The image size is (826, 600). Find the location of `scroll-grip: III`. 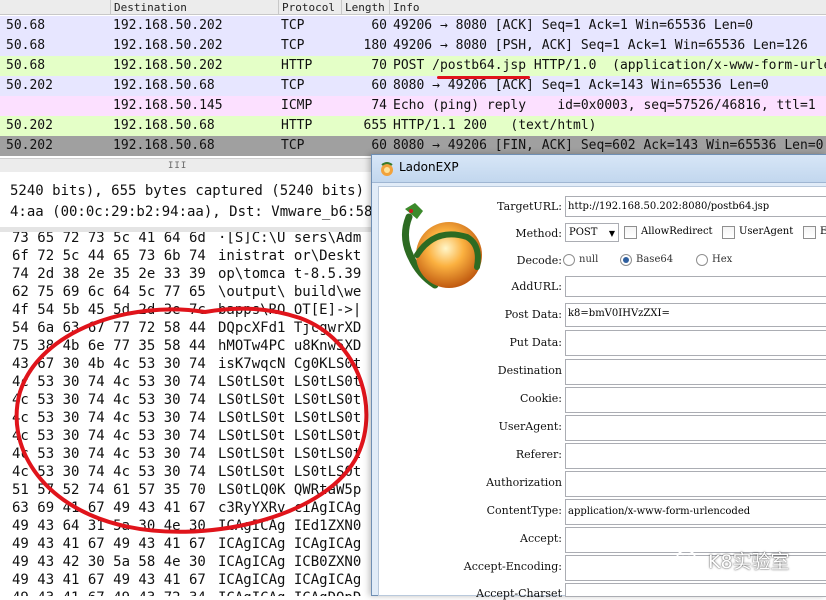

scroll-grip: III is located at coordinates (177, 166).